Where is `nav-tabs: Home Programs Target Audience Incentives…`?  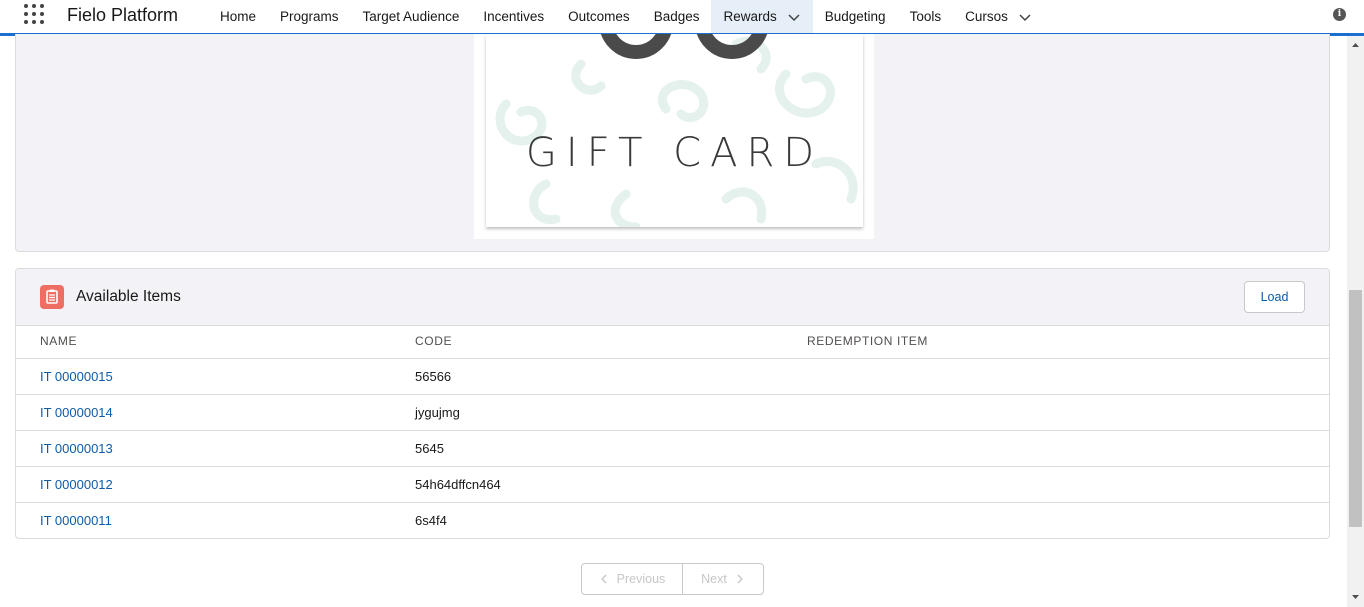
nav-tabs: Home Programs Target Audience Incentives… is located at coordinates (626, 16).